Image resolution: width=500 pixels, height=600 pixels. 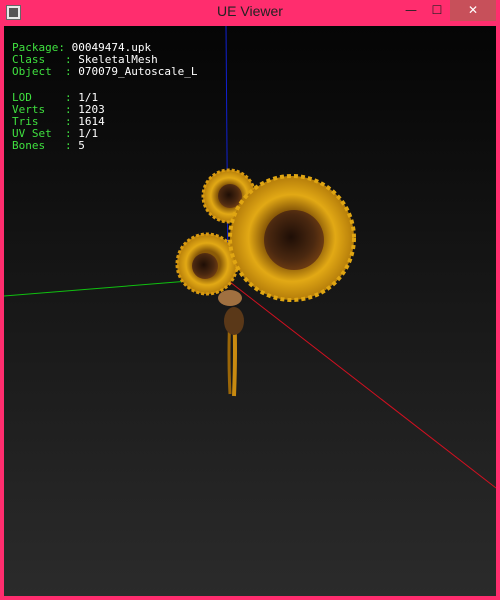 What do you see at coordinates (411, 10) in the screenshot?
I see `minimize-button: —` at bounding box center [411, 10].